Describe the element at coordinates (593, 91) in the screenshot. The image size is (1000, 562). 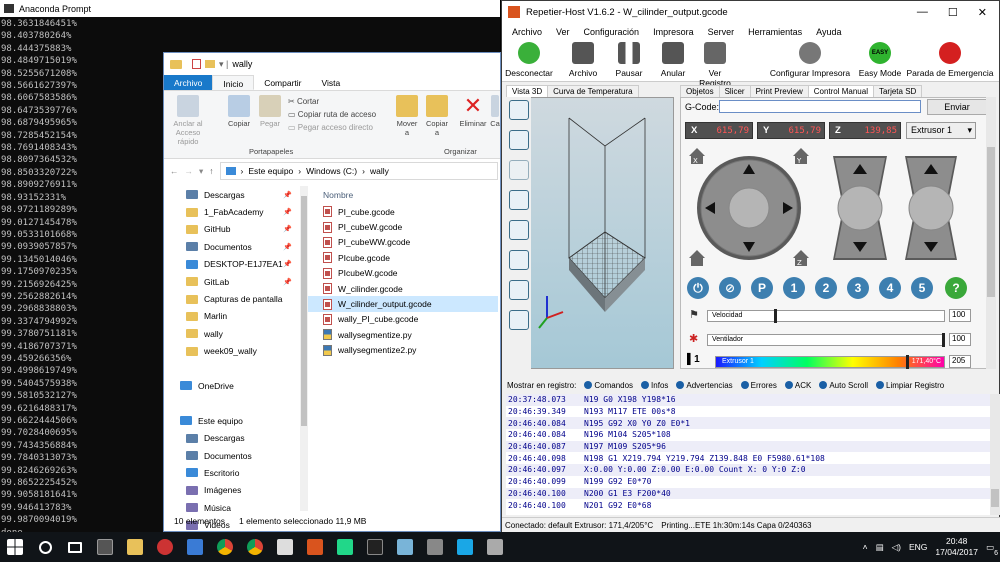
I see `tab-temperature: Curva de Temperatura` at that location.